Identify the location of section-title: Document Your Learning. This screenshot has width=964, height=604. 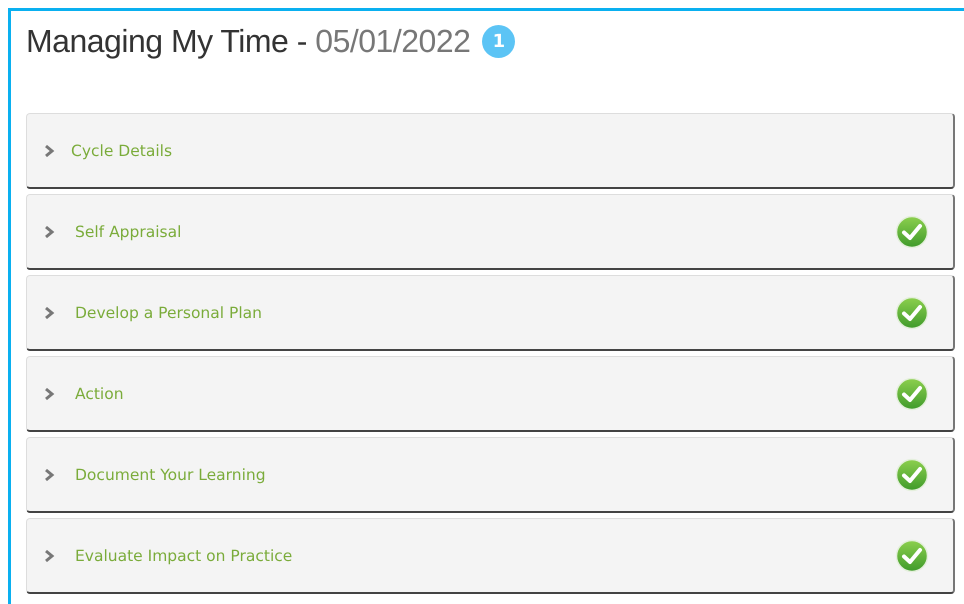
(171, 475).